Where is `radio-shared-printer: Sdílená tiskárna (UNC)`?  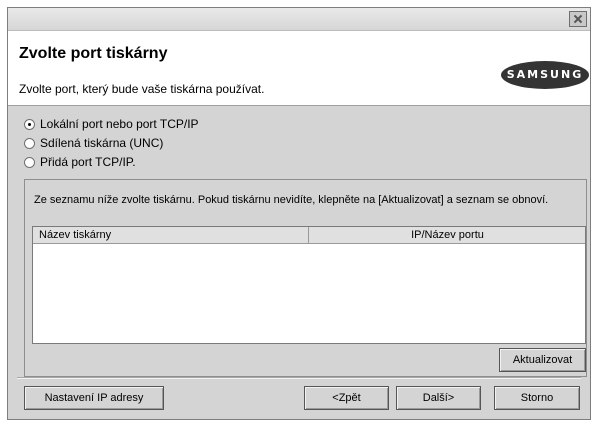 radio-shared-printer: Sdílená tiskárna (UNC) is located at coordinates (93, 143).